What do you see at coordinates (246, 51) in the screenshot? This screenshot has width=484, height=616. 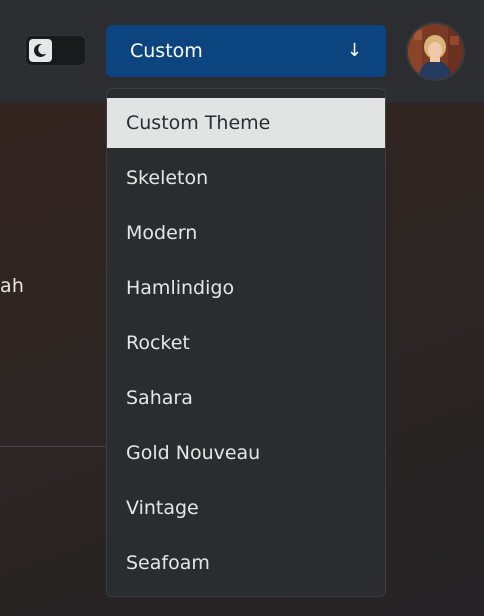 I see `theme-select-button: Custom ↓` at bounding box center [246, 51].